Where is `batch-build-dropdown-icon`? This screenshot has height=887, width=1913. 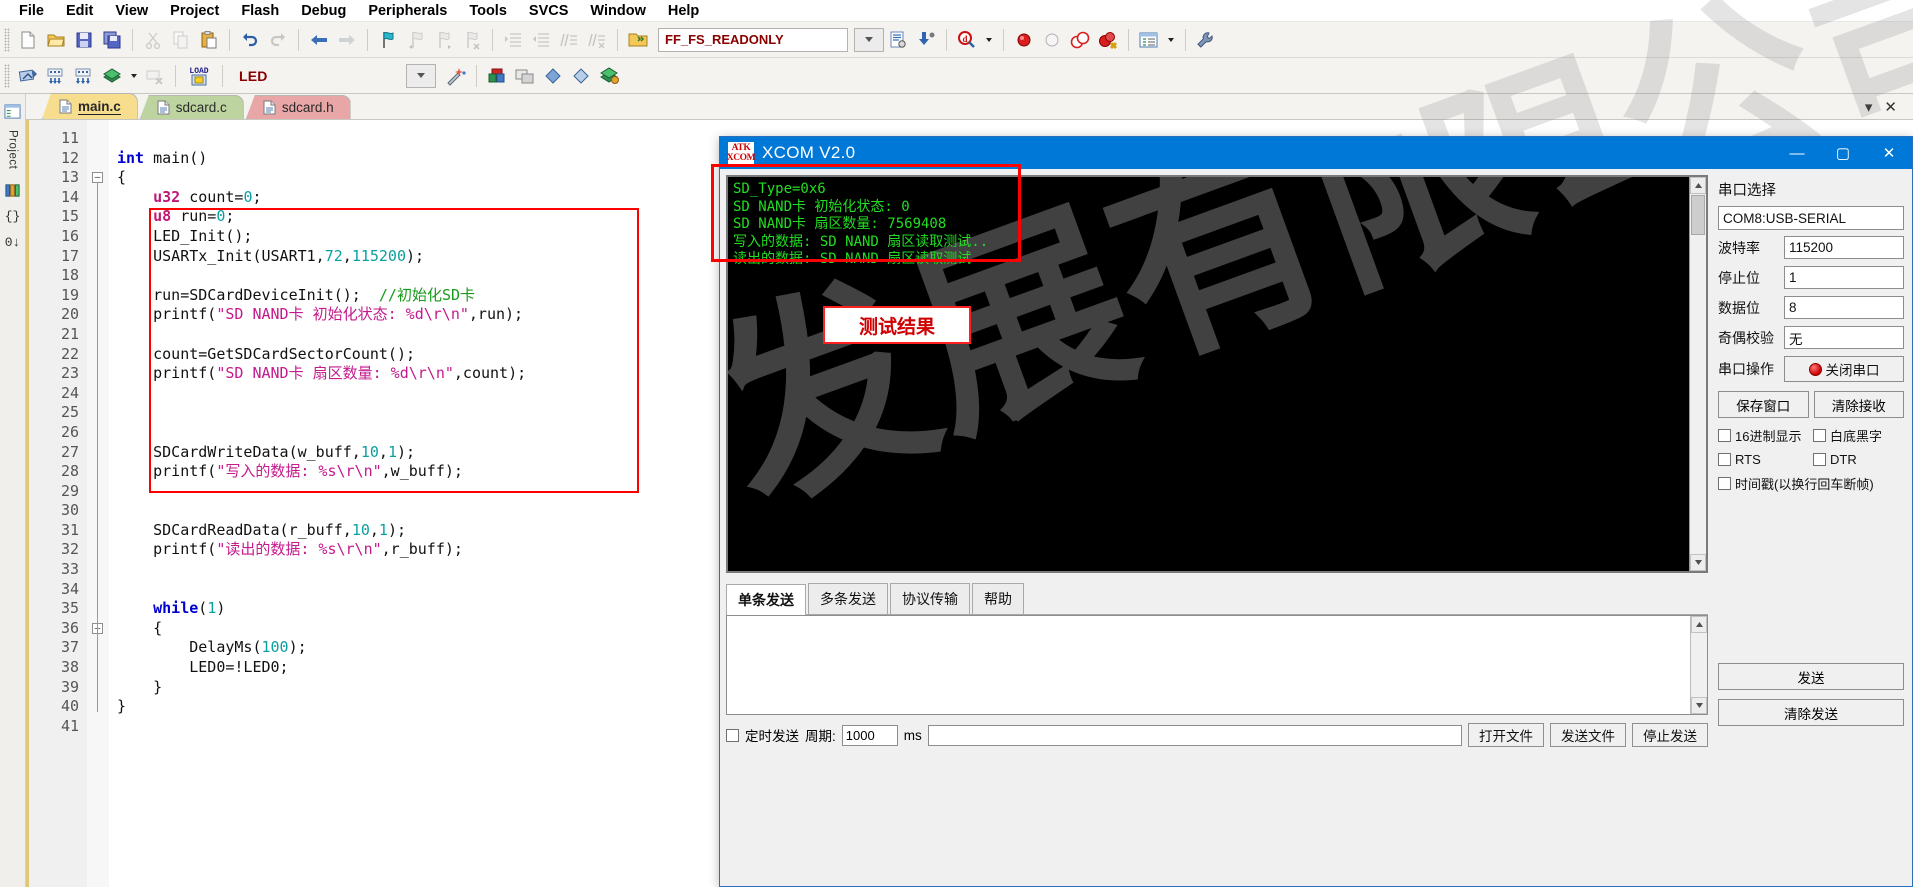 batch-build-dropdown-icon is located at coordinates (133, 76).